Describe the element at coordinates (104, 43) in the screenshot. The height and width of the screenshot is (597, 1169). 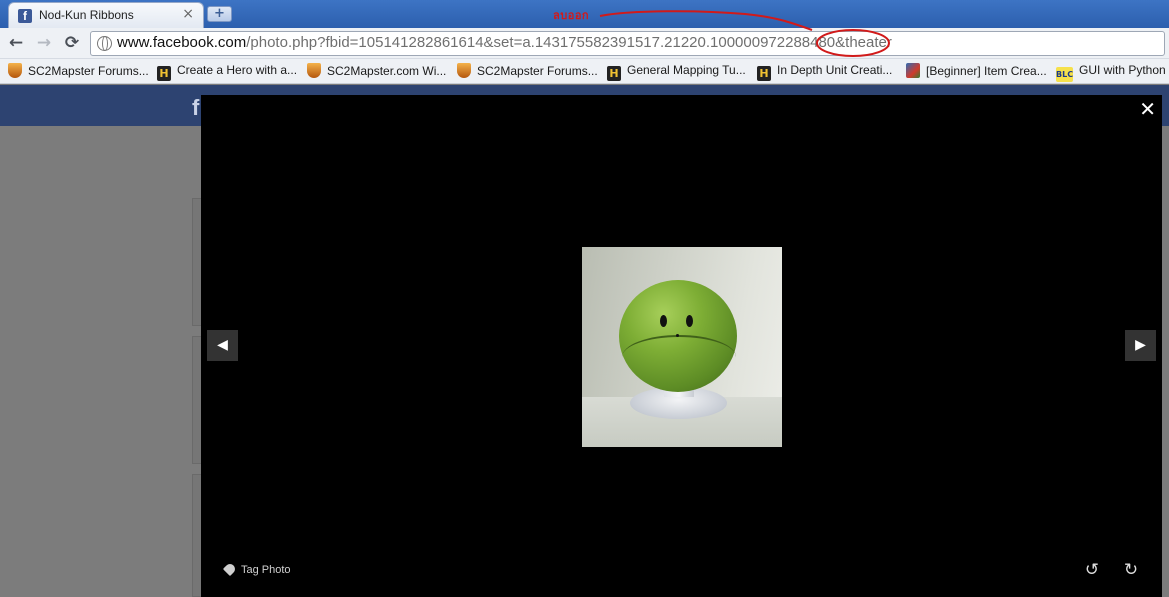
I see `globe-icon` at that location.